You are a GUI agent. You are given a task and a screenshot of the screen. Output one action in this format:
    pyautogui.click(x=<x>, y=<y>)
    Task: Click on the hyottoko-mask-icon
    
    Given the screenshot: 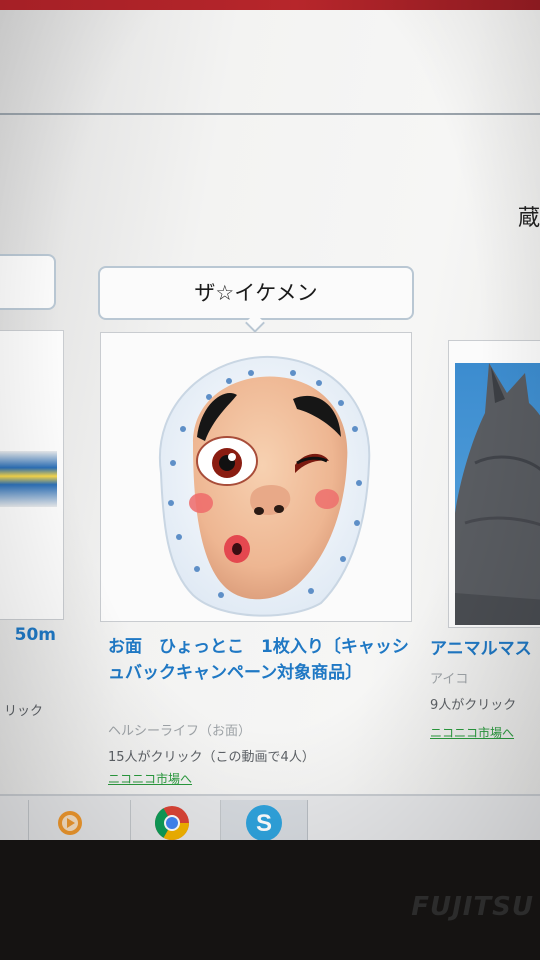 What is the action you would take?
    pyautogui.click(x=264, y=486)
    